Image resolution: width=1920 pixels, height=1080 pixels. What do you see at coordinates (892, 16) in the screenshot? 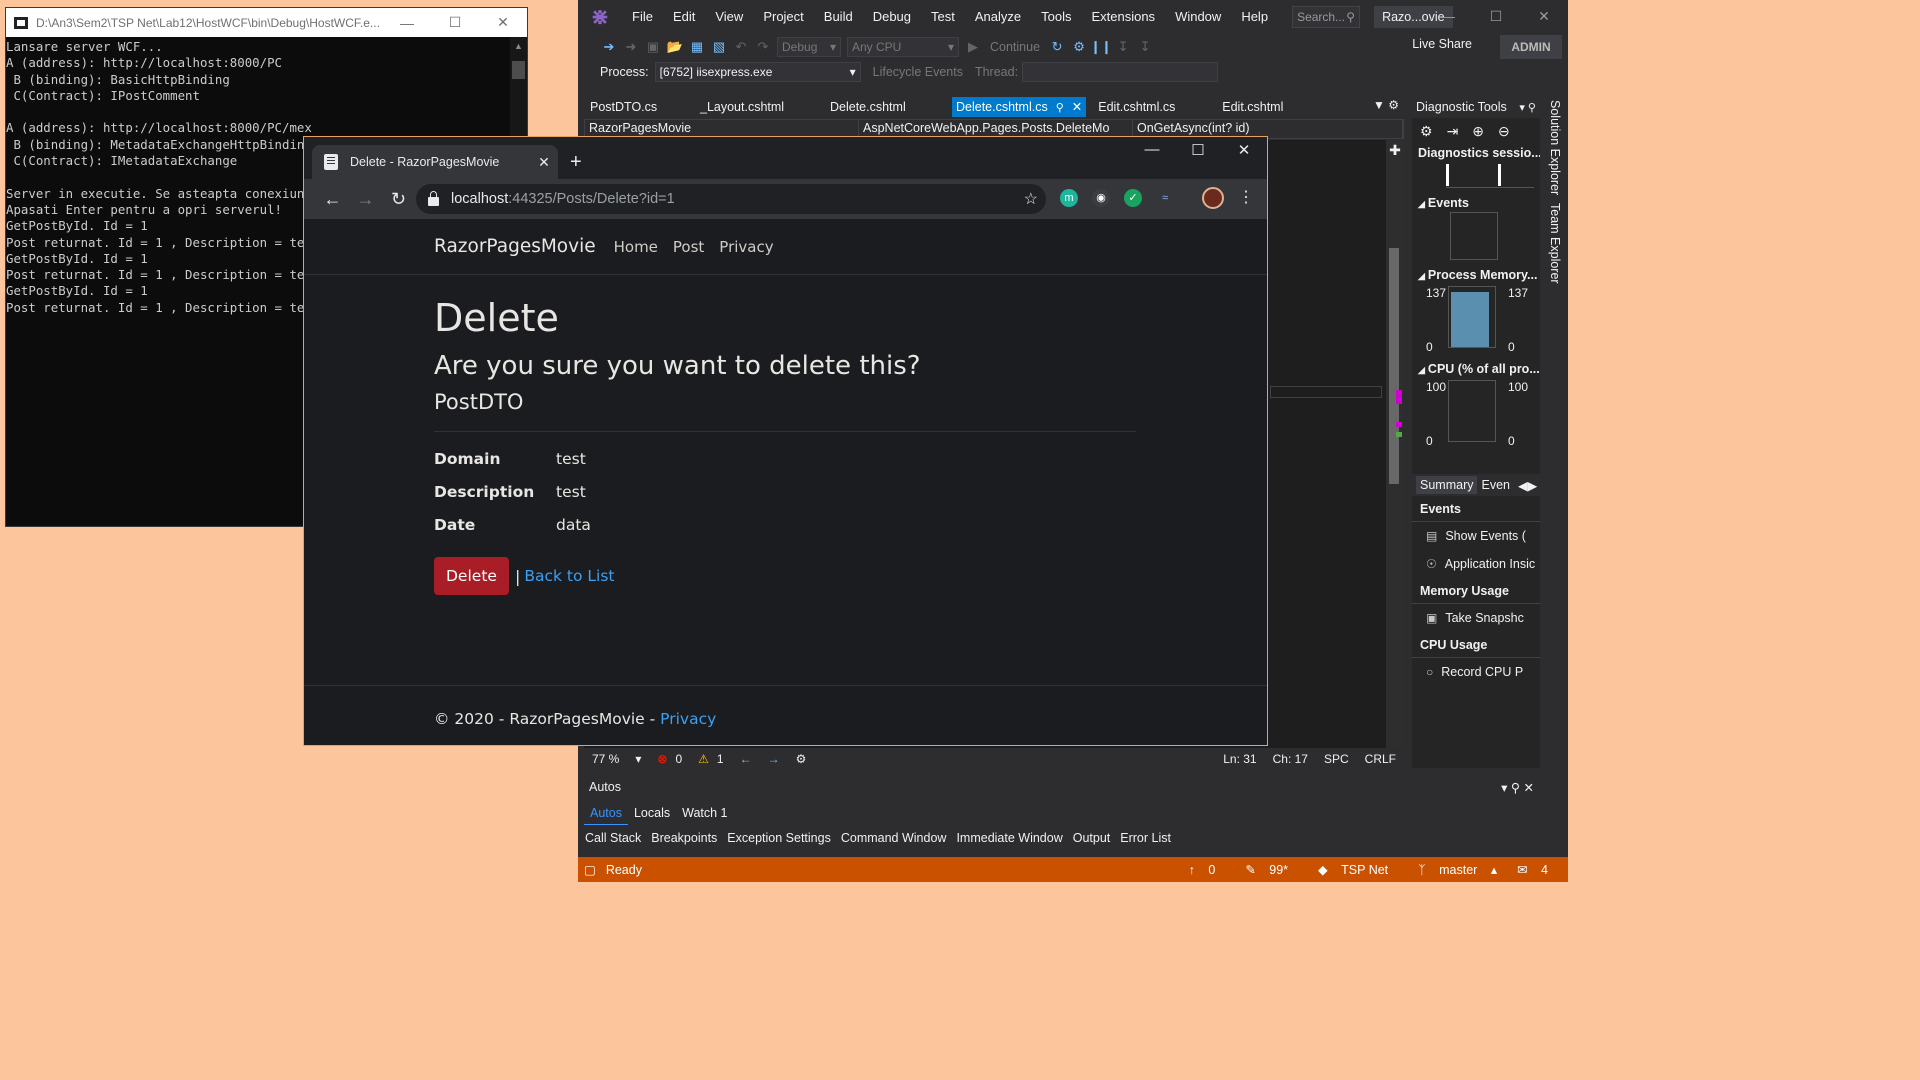
I see `menu-debug: Debug` at bounding box center [892, 16].